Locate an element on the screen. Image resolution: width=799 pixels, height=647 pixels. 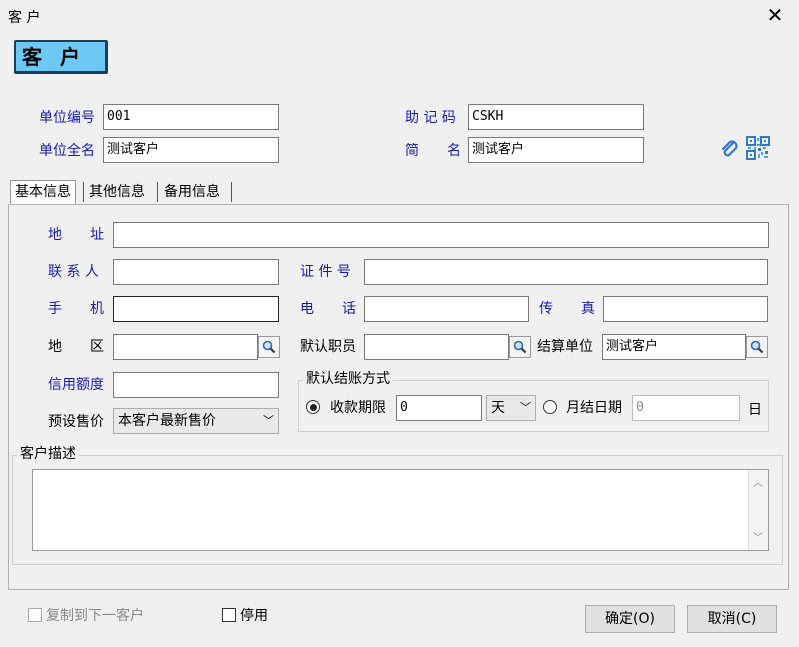
description-scrollbar: ︿ ﹀ is located at coordinates (758, 510).